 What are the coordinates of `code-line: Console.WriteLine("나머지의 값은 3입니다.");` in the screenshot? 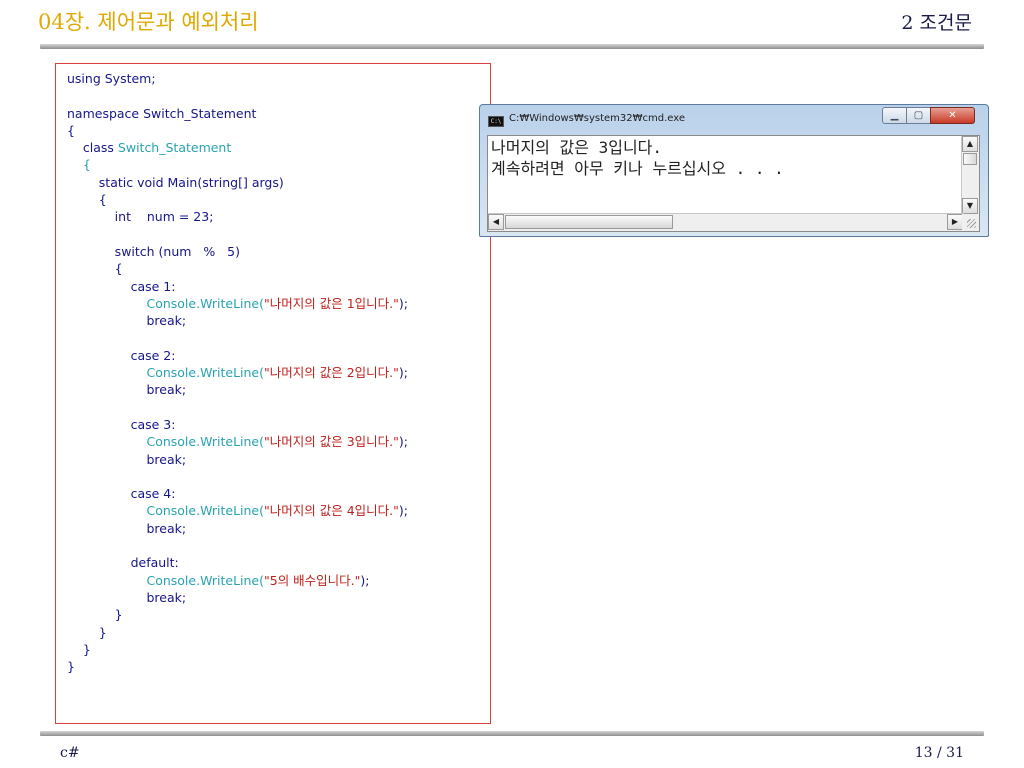 It's located at (237, 441).